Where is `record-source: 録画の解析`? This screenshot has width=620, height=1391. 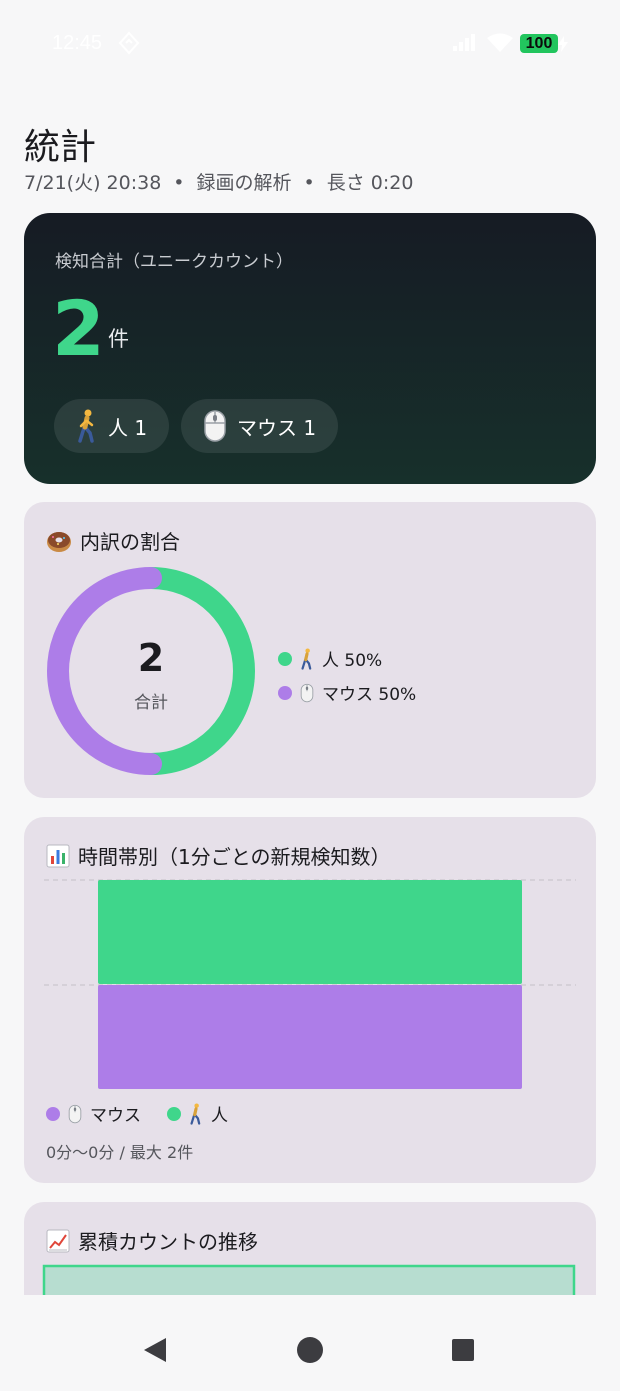 record-source: 録画の解析 is located at coordinates (244, 183).